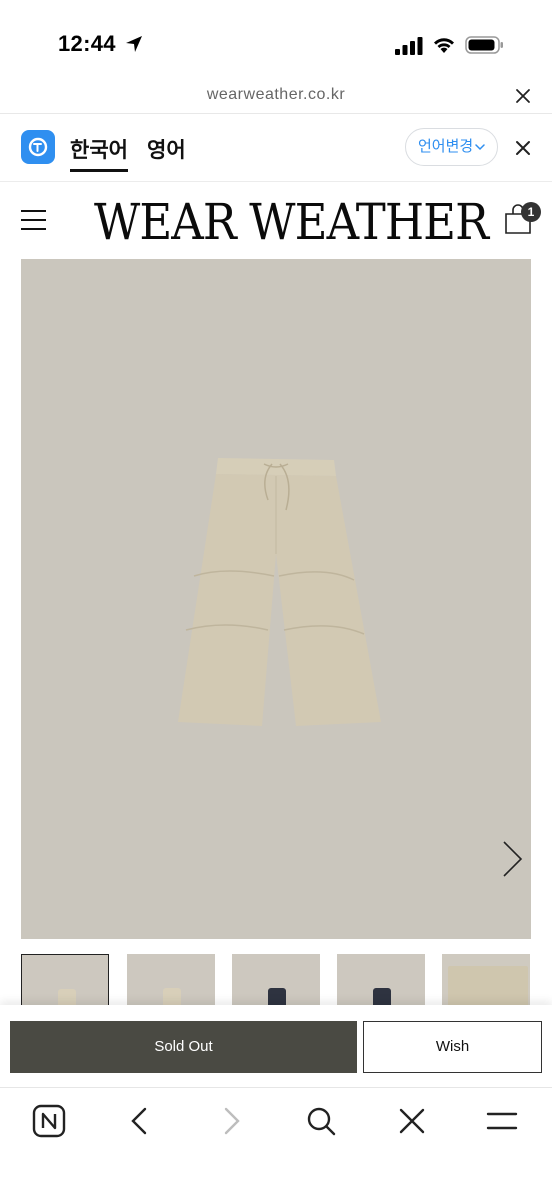 The width and height of the screenshot is (552, 1200). I want to click on url-domain: wearweather.co.kr, so click(276, 95).